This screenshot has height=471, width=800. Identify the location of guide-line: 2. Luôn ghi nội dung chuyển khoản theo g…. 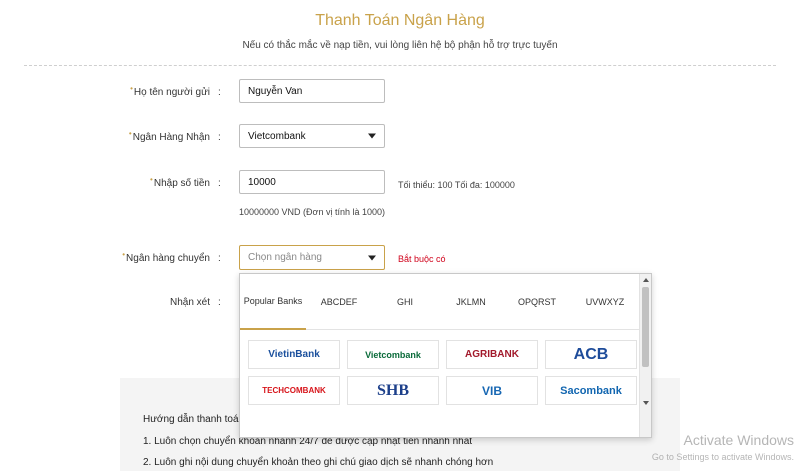
(318, 462).